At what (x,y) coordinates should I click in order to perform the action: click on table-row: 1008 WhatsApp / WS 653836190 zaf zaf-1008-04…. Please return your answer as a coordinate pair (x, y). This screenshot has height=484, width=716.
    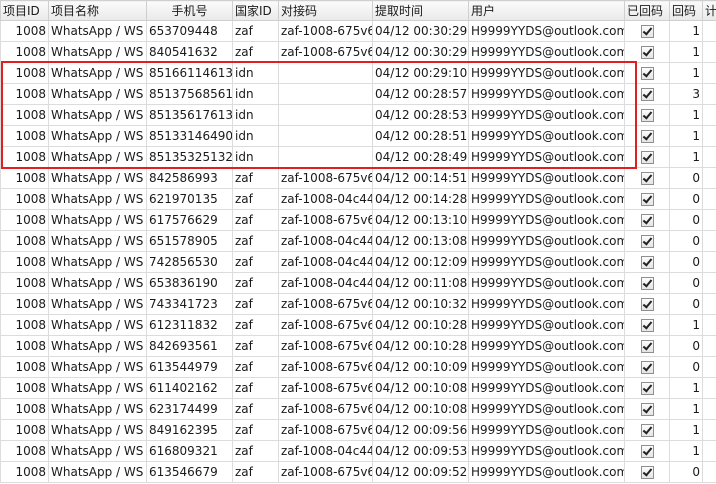
    Looking at the image, I should click on (358, 283).